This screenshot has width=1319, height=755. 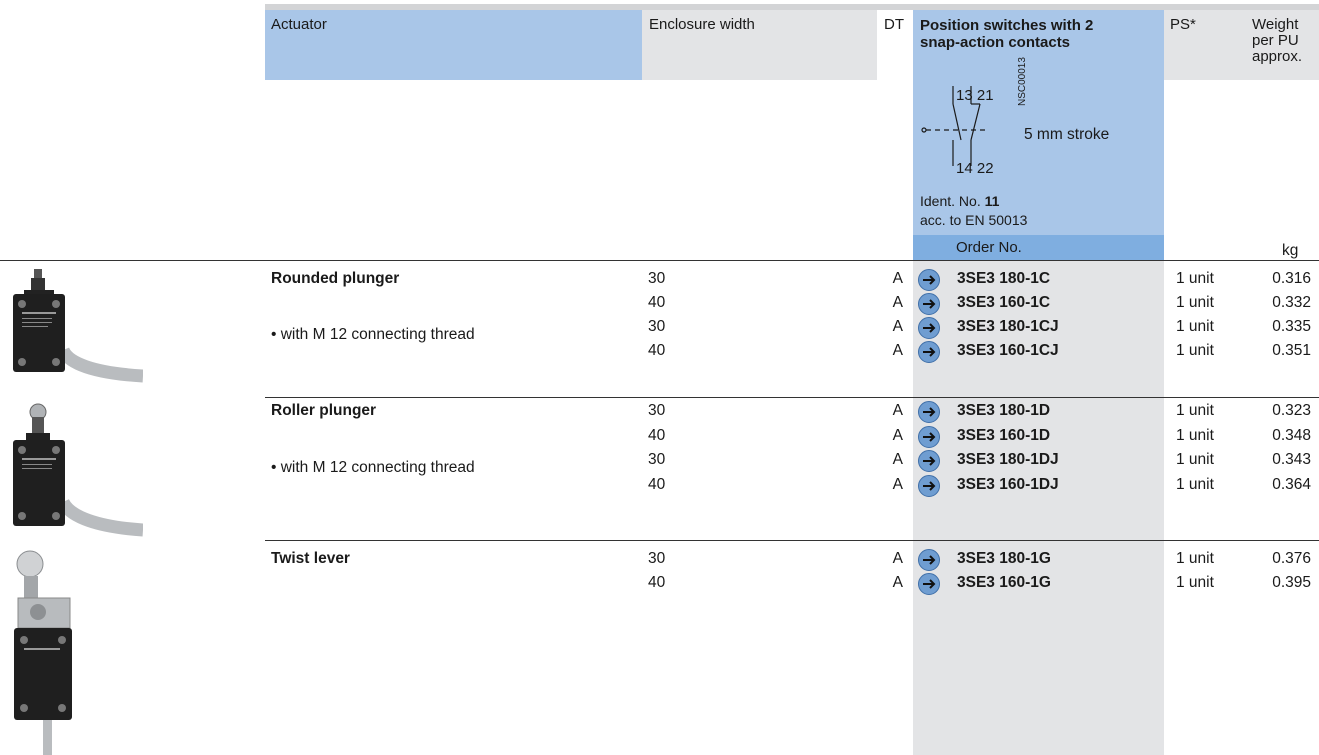 I want to click on weight-value: 0.364, so click(x=1291, y=484).